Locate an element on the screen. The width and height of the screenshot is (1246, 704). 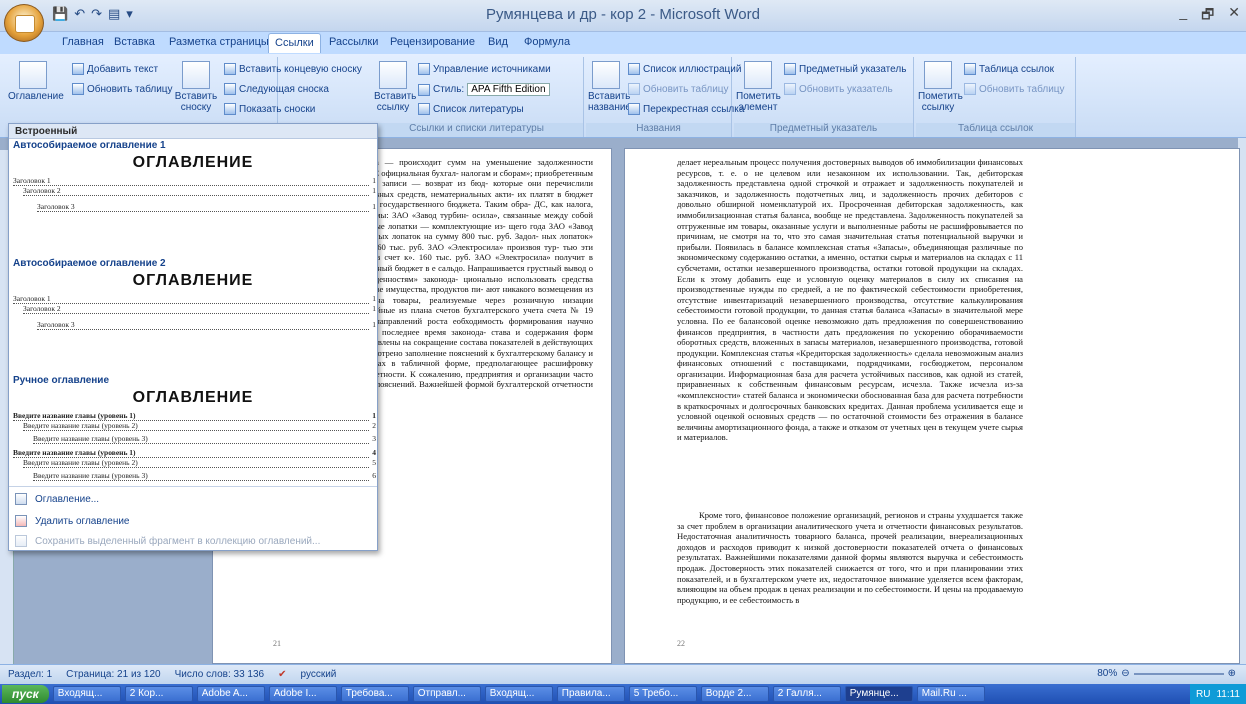
office-logo-icon is located at coordinates (25, 24).